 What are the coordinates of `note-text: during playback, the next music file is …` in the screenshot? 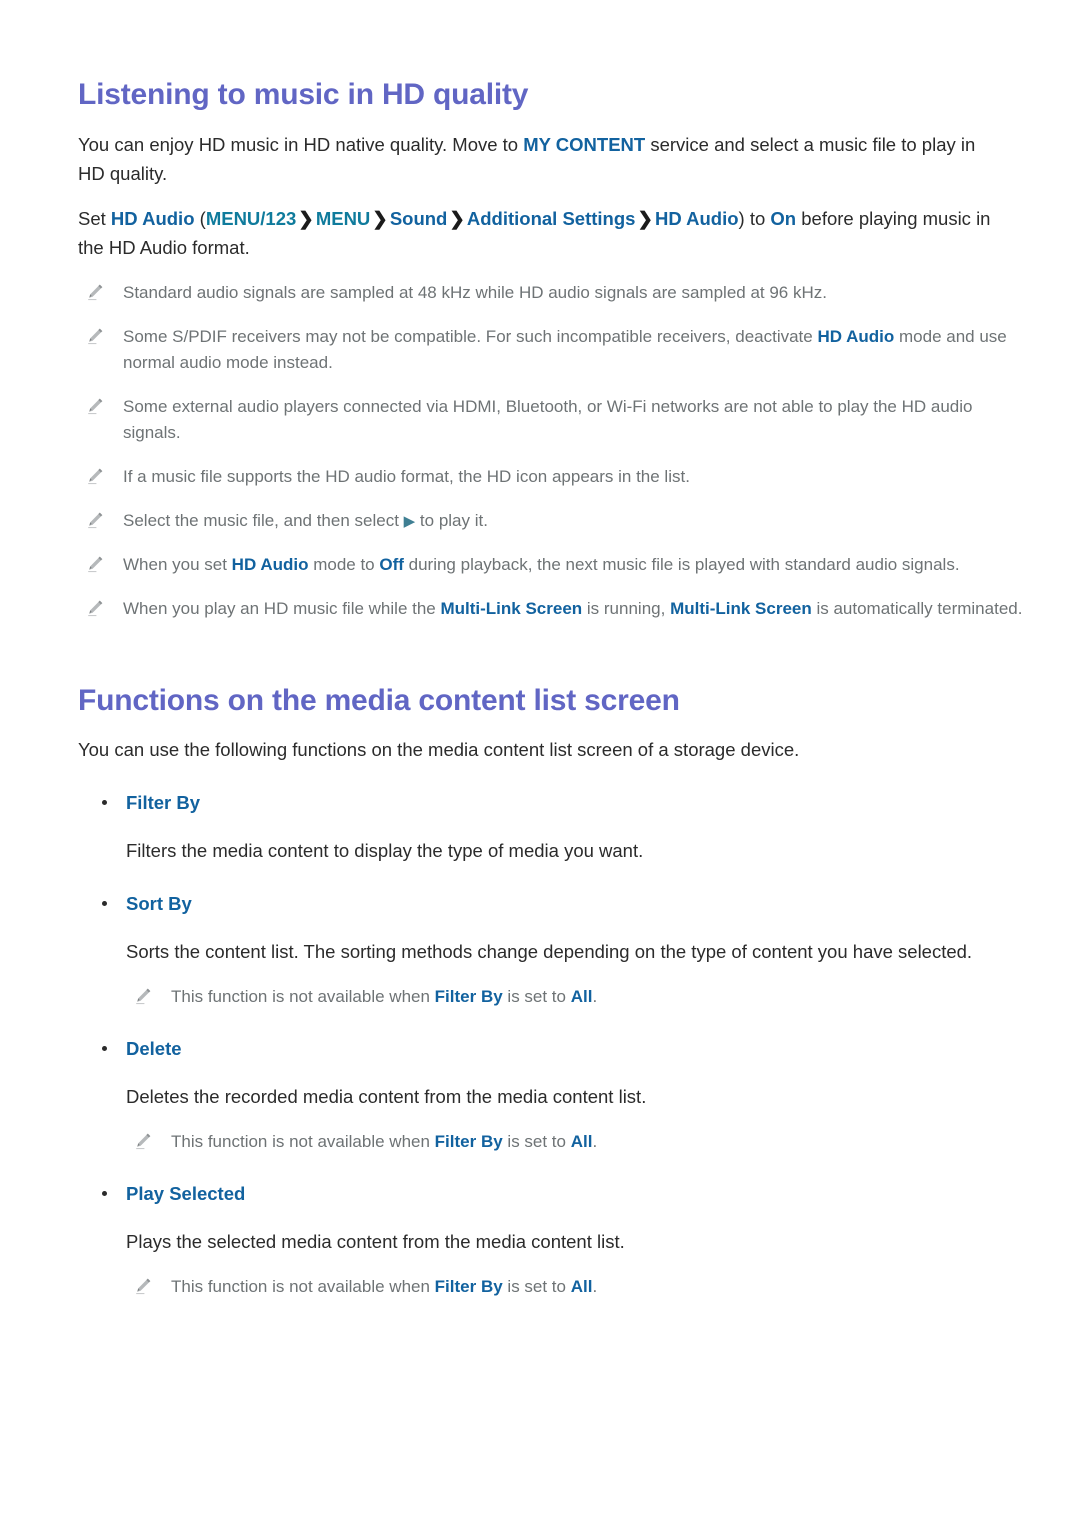 It's located at (681, 564).